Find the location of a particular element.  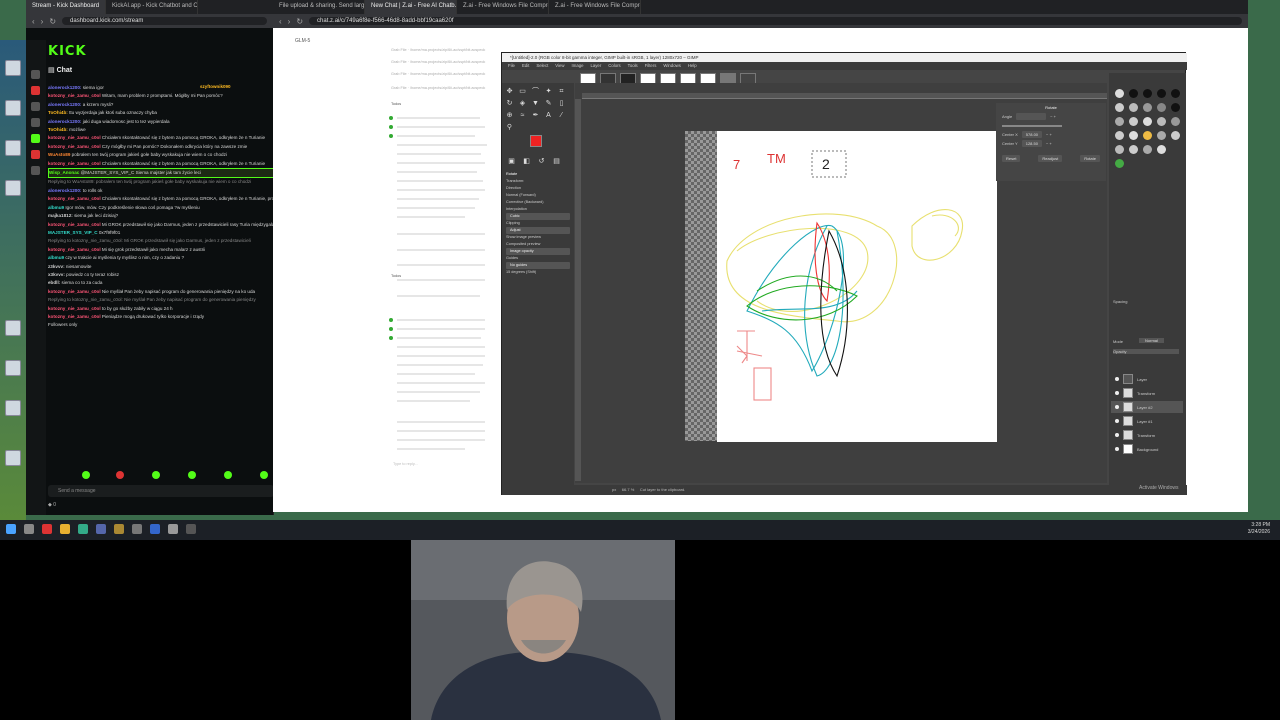

image-opacity-slider: Image opacity is located at coordinates (538, 251).